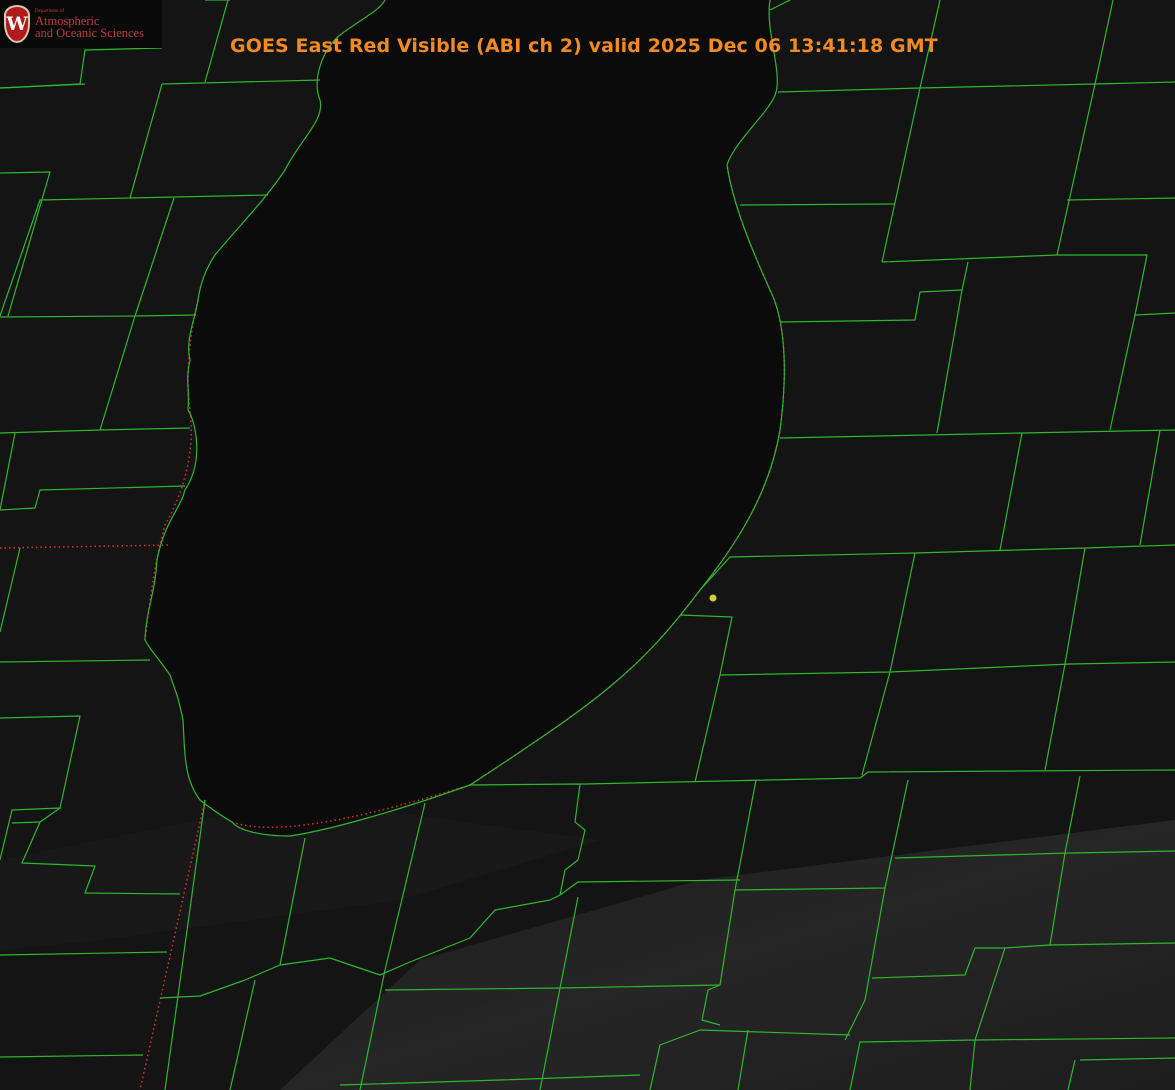 The width and height of the screenshot is (1175, 1090). Describe the element at coordinates (713, 598) in the screenshot. I see `location-dot-icon` at that location.